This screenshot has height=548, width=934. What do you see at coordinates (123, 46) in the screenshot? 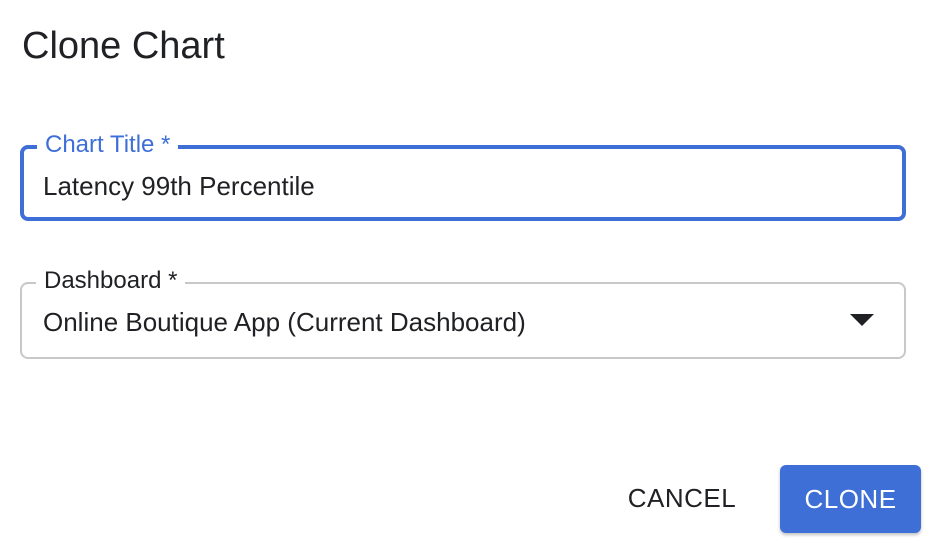
I see `dialog-title: Clone Chart` at bounding box center [123, 46].